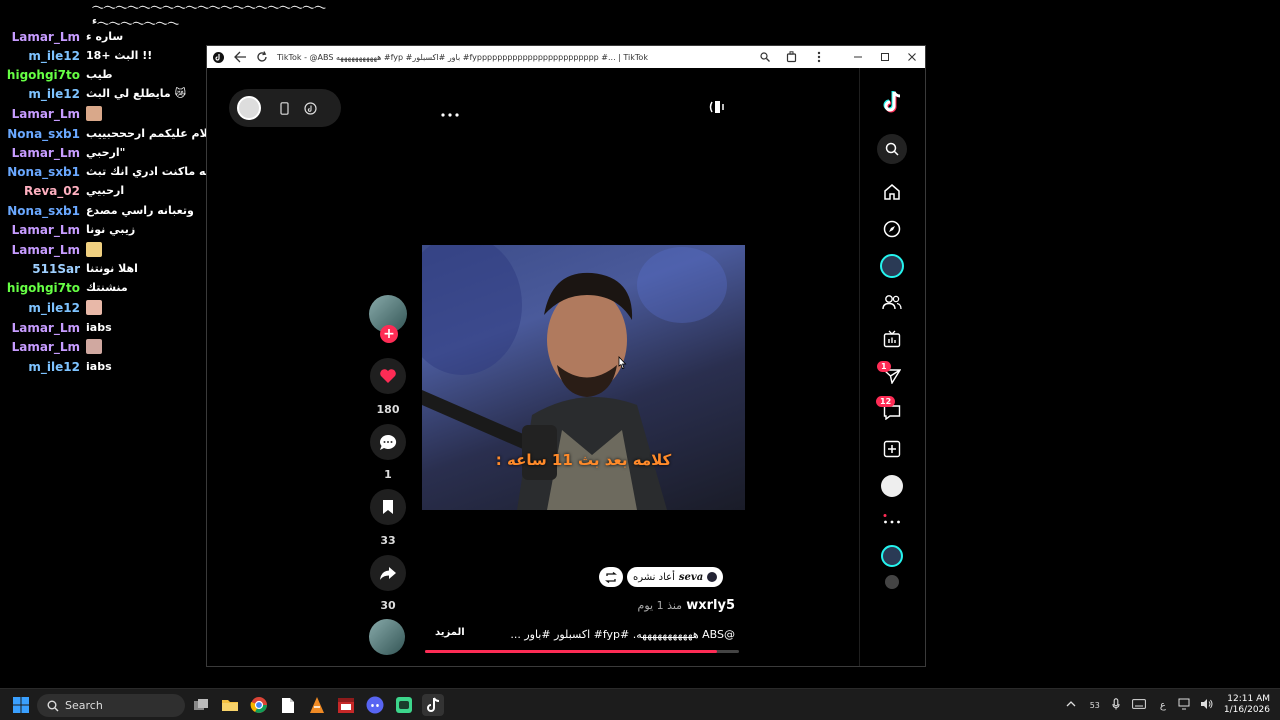  I want to click on taskbar-search-box: Search, so click(111, 705).